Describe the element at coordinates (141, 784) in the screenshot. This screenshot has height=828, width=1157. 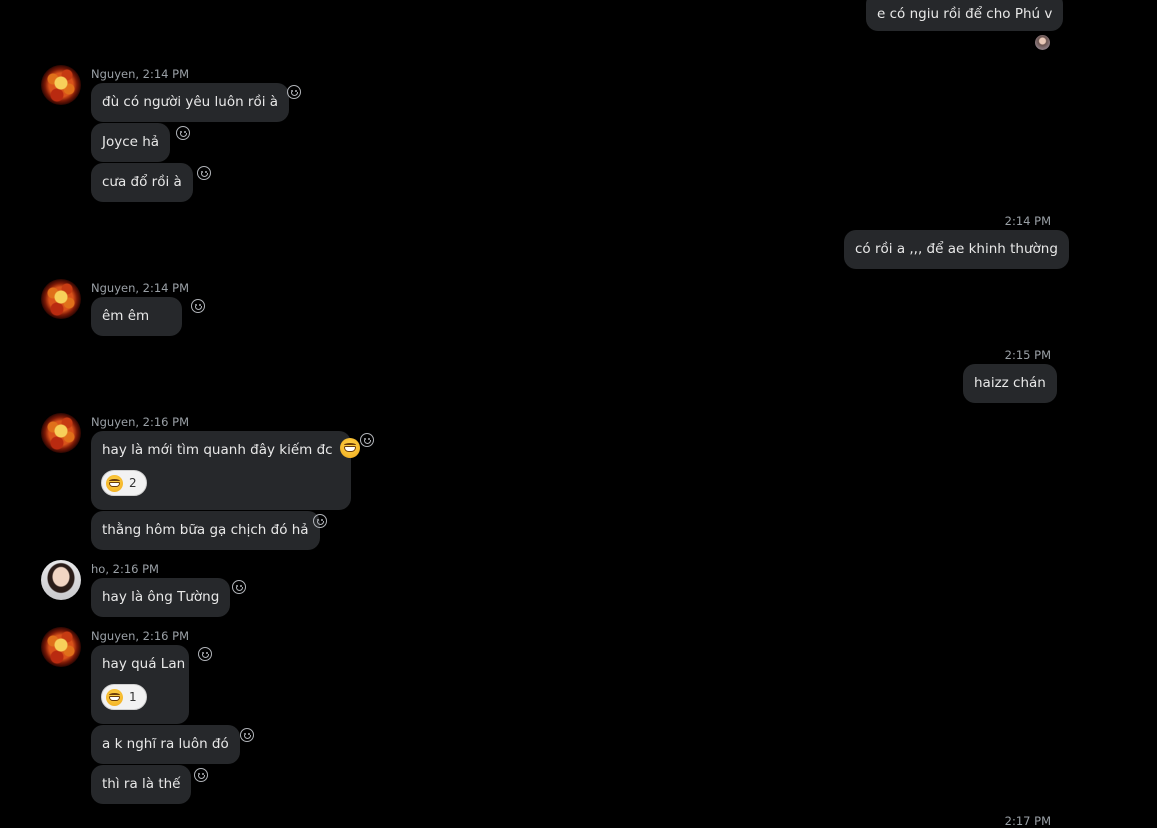
I see `incoming-message: thì ra là thế` at that location.